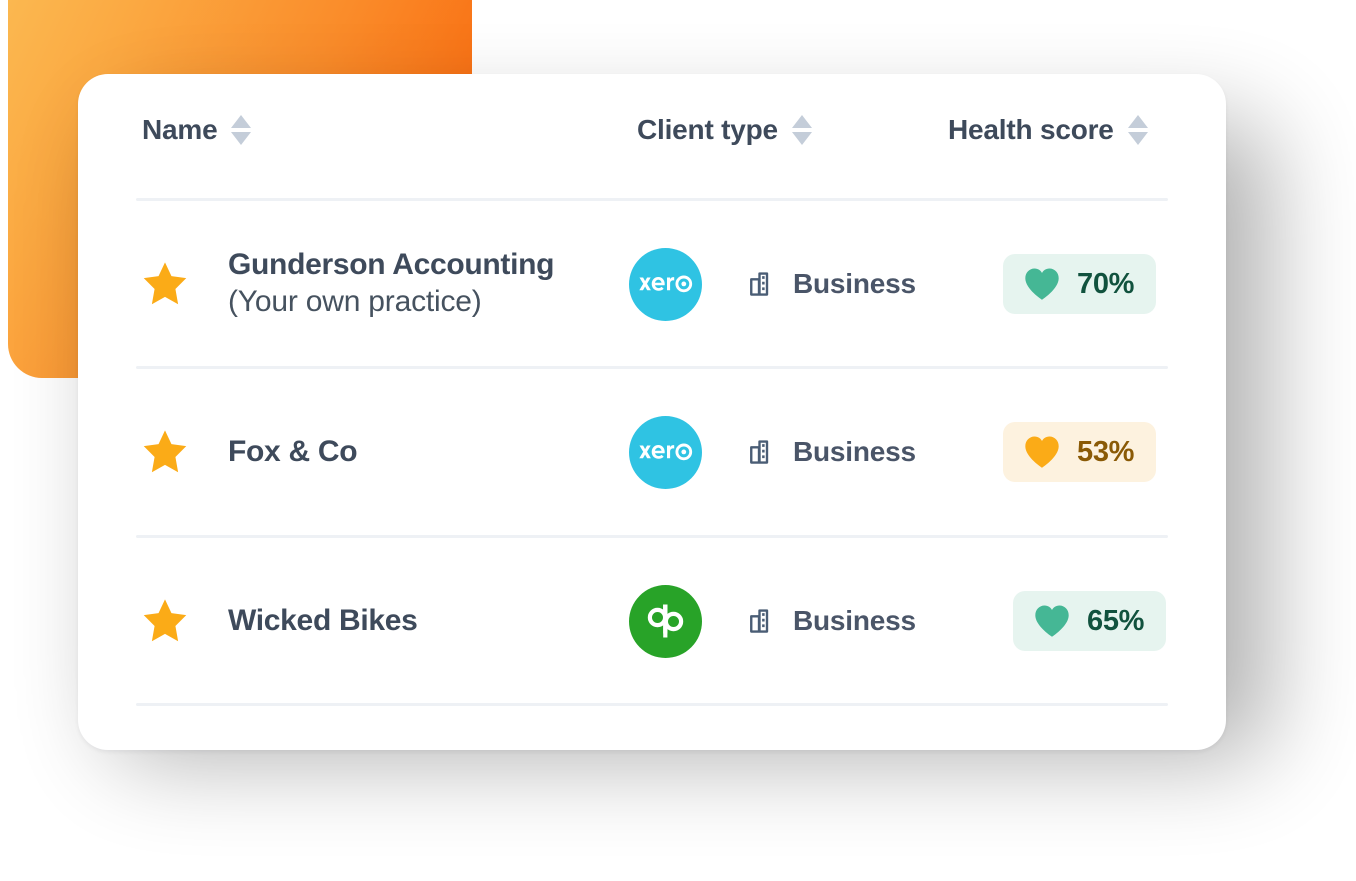 This screenshot has width=1356, height=881. I want to click on health-score-badge: 65%, so click(1090, 621).